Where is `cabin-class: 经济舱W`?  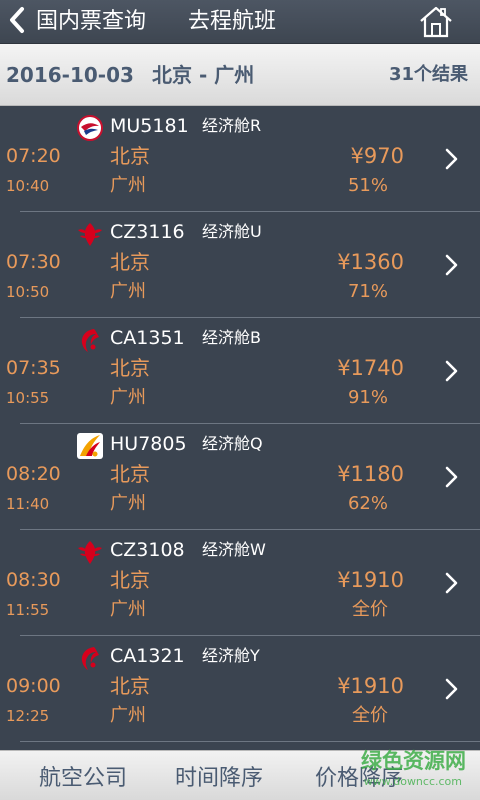 cabin-class: 经济舱W is located at coordinates (234, 549).